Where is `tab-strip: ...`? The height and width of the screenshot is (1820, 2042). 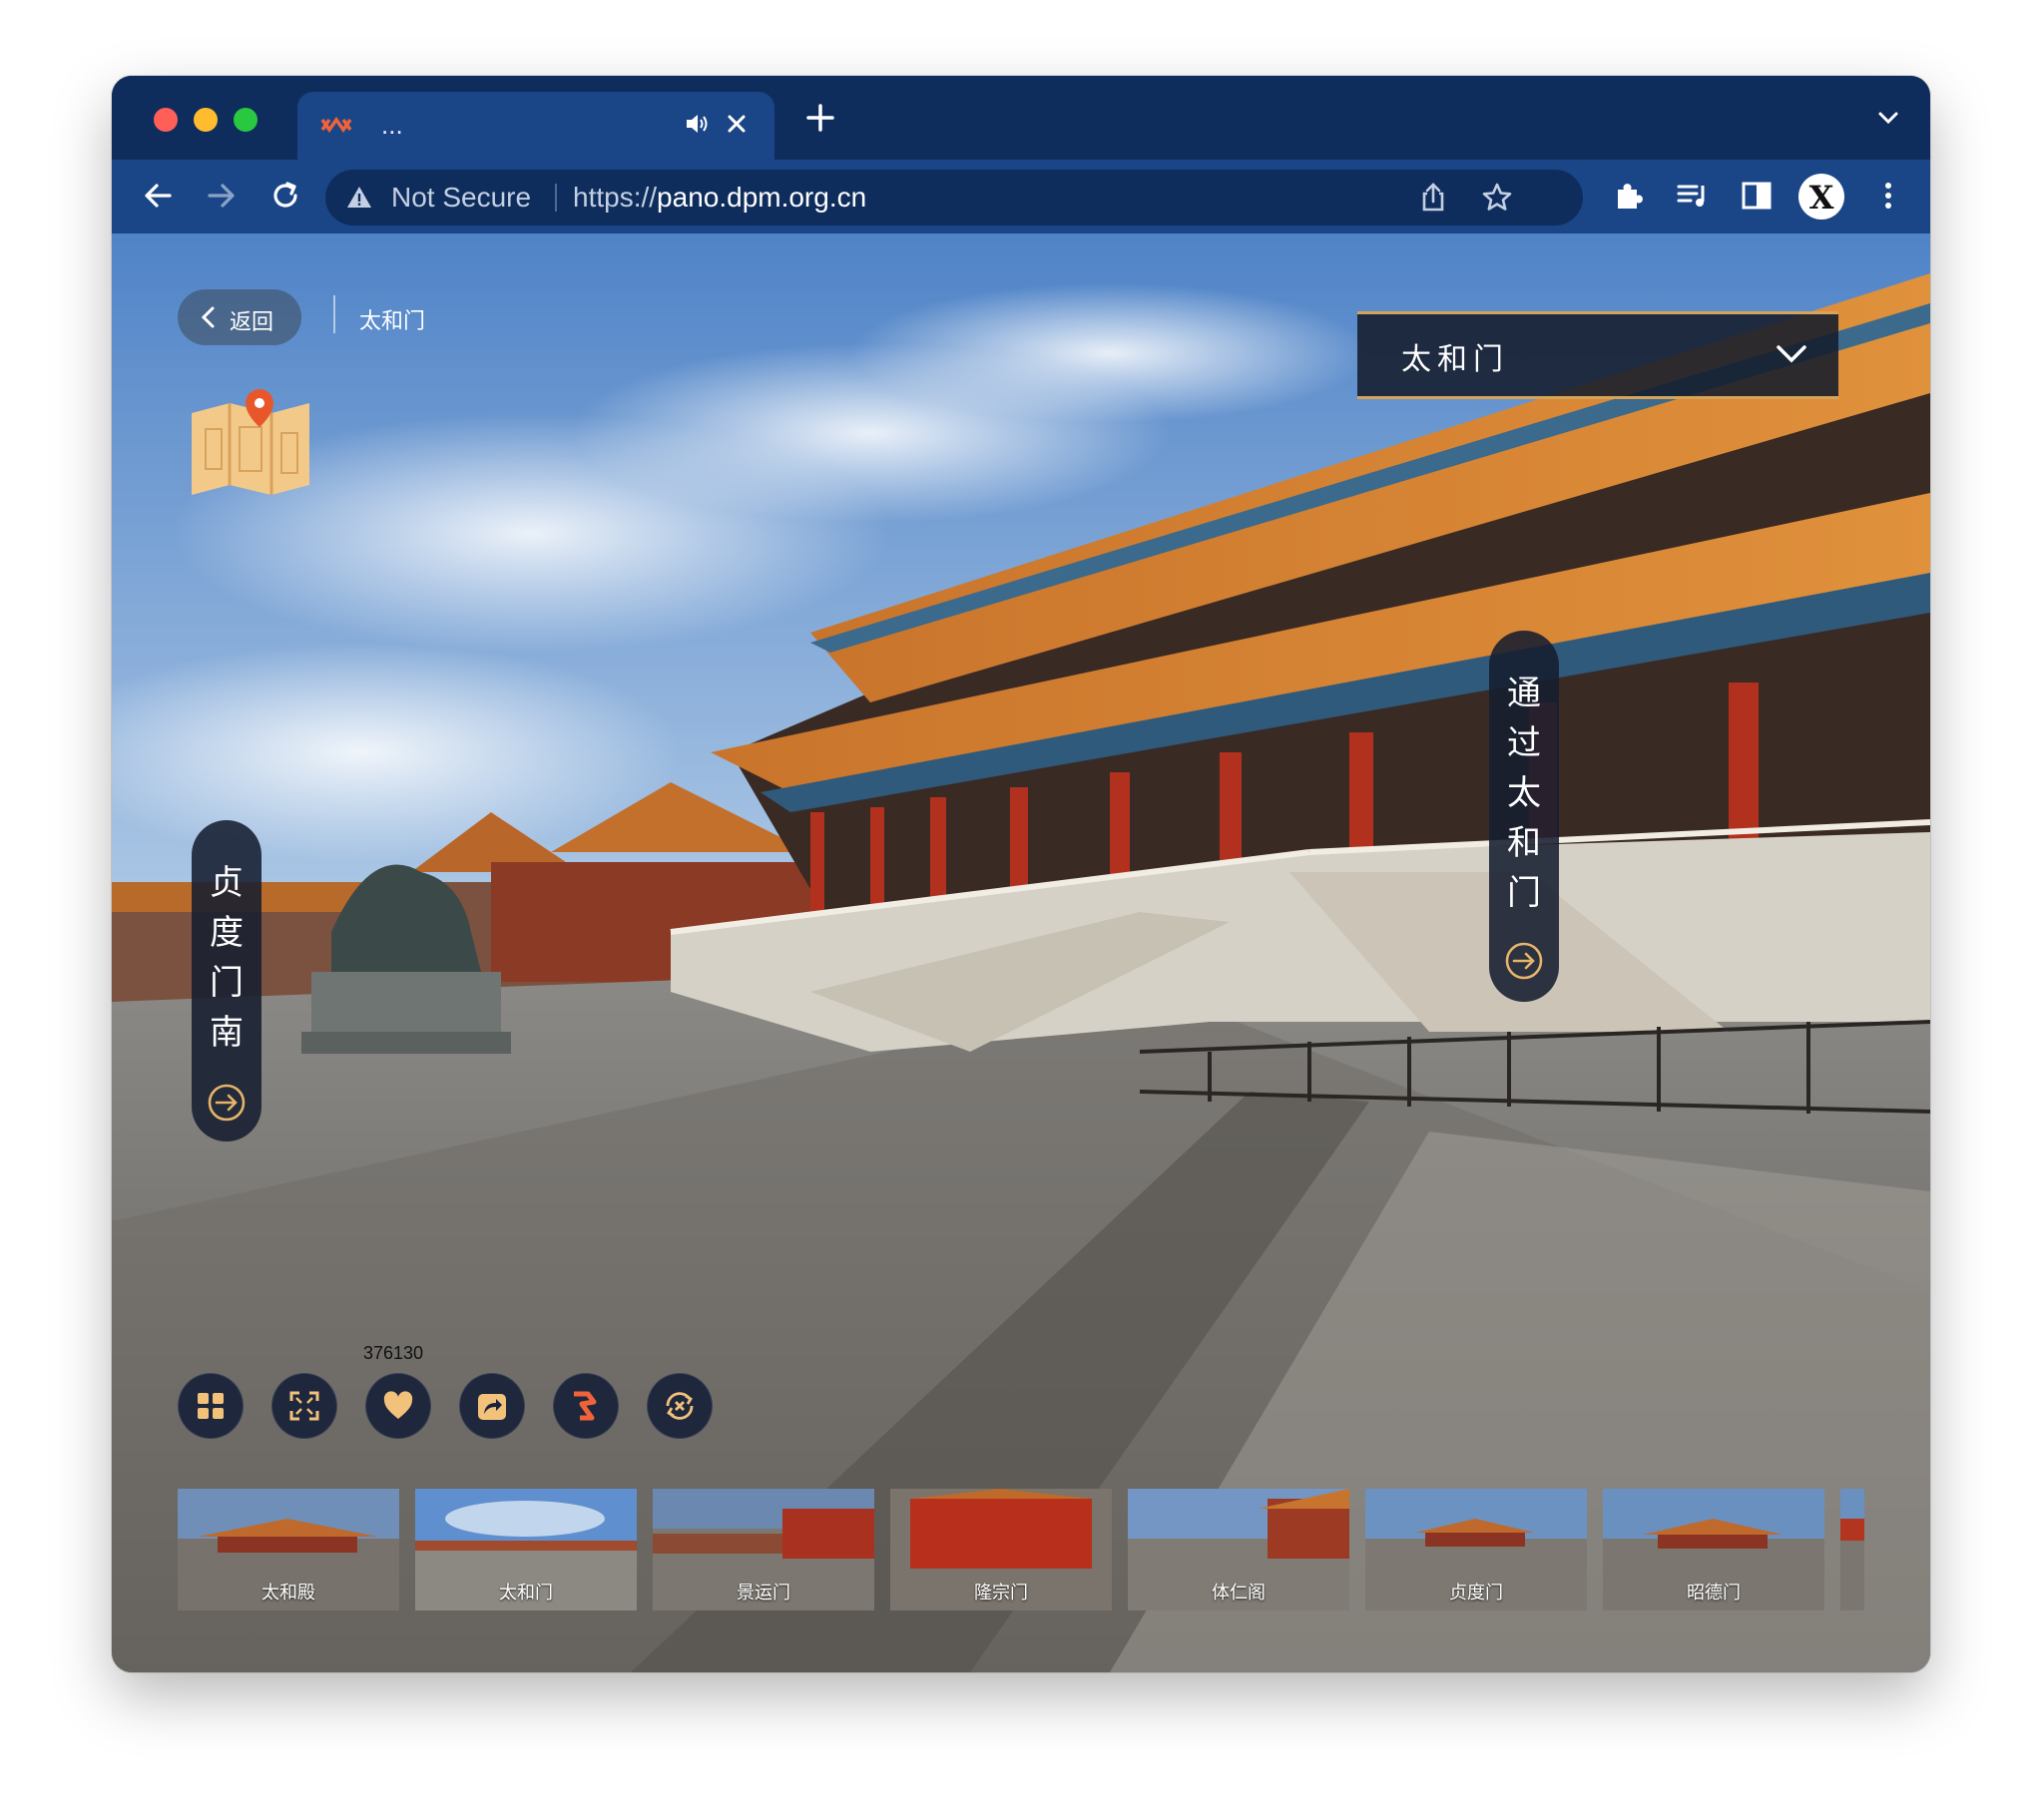 tab-strip: ... is located at coordinates (1021, 118).